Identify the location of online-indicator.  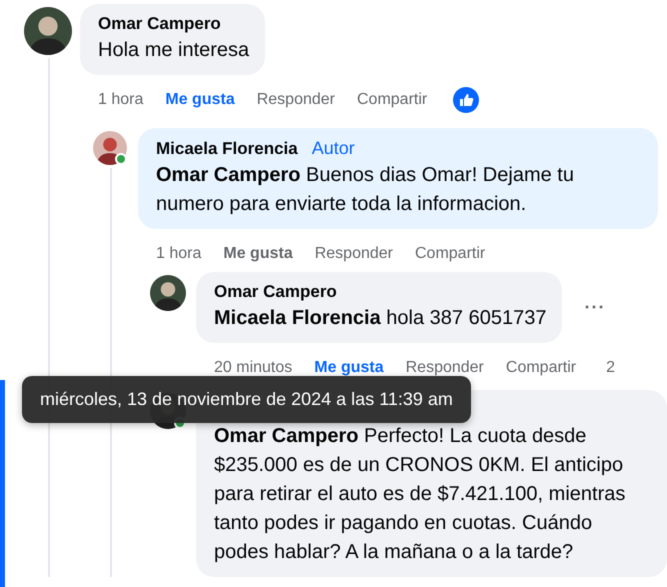
(121, 159).